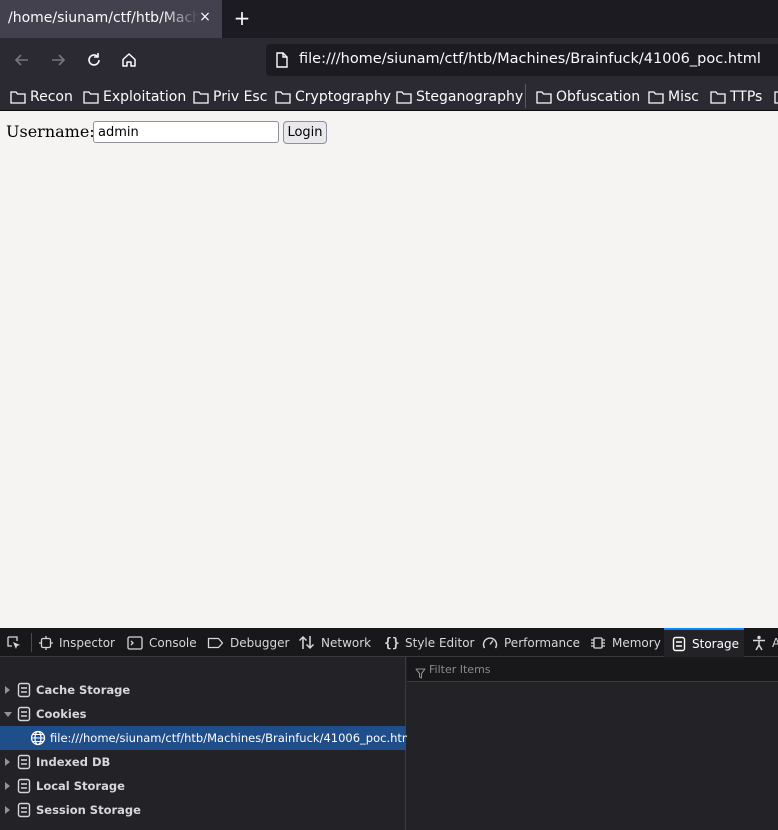  Describe the element at coordinates (203, 762) in the screenshot. I see `tree-item-indexed-db: Indexed DB` at that location.